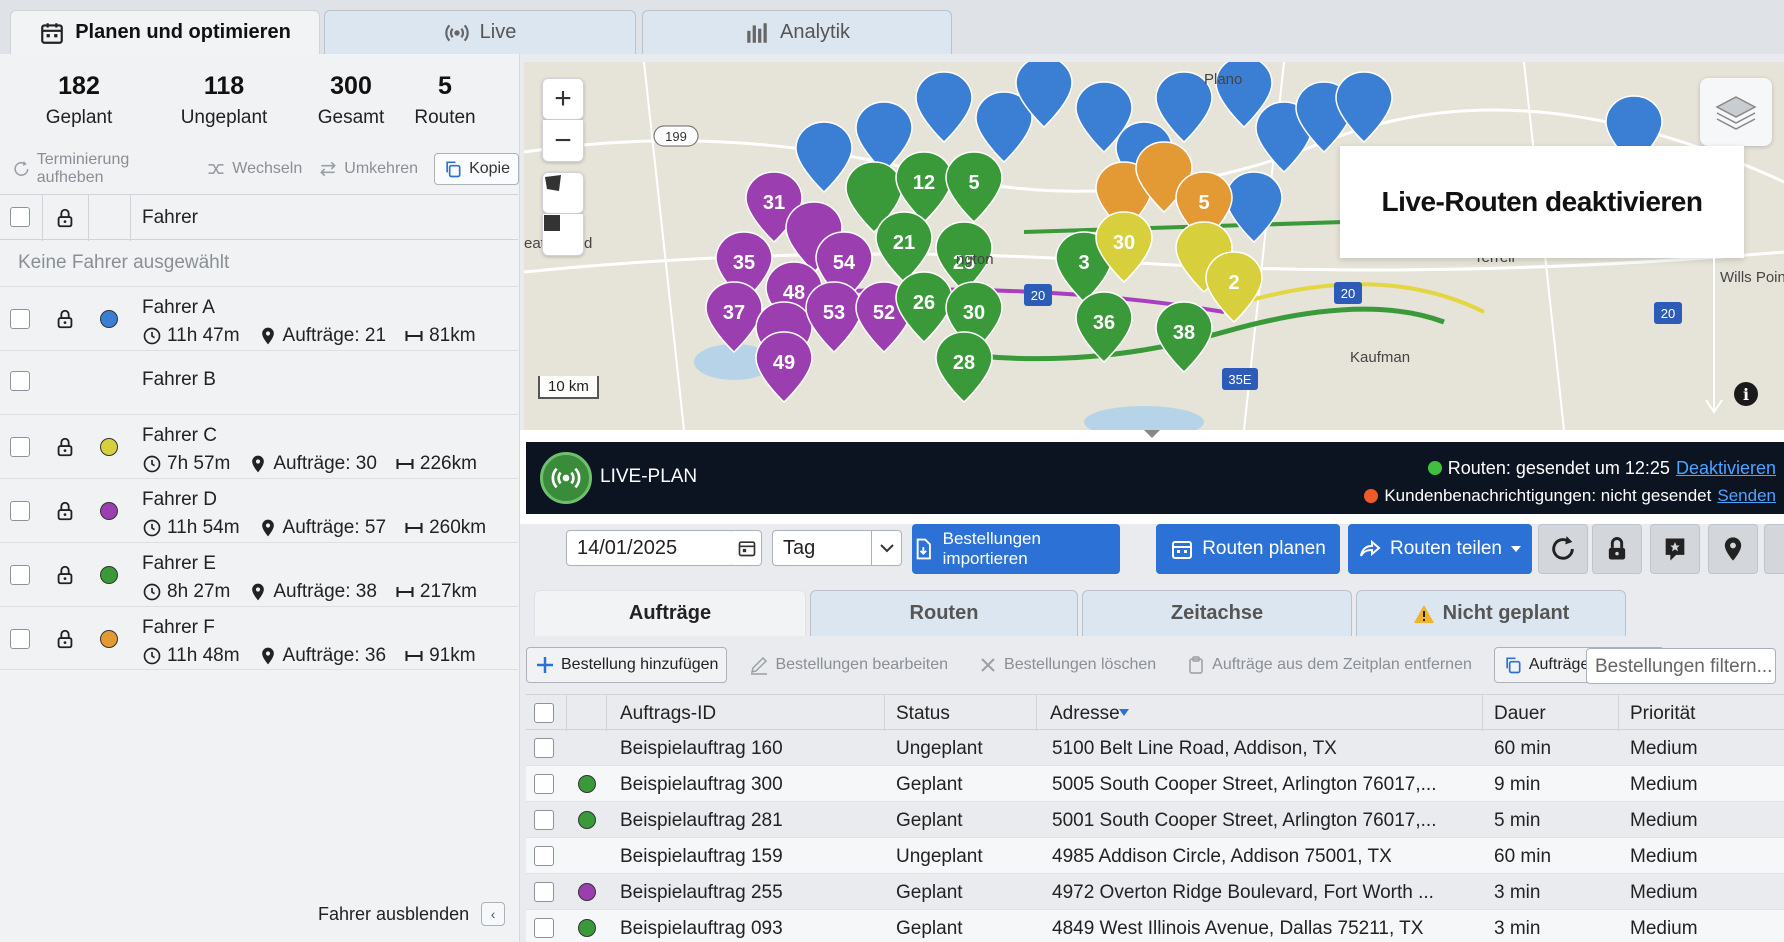 This screenshot has height=942, width=1784. I want to click on driver-row-f: Fahrer F 11h 48m Aufträge: 36 91km, so click(259, 638).